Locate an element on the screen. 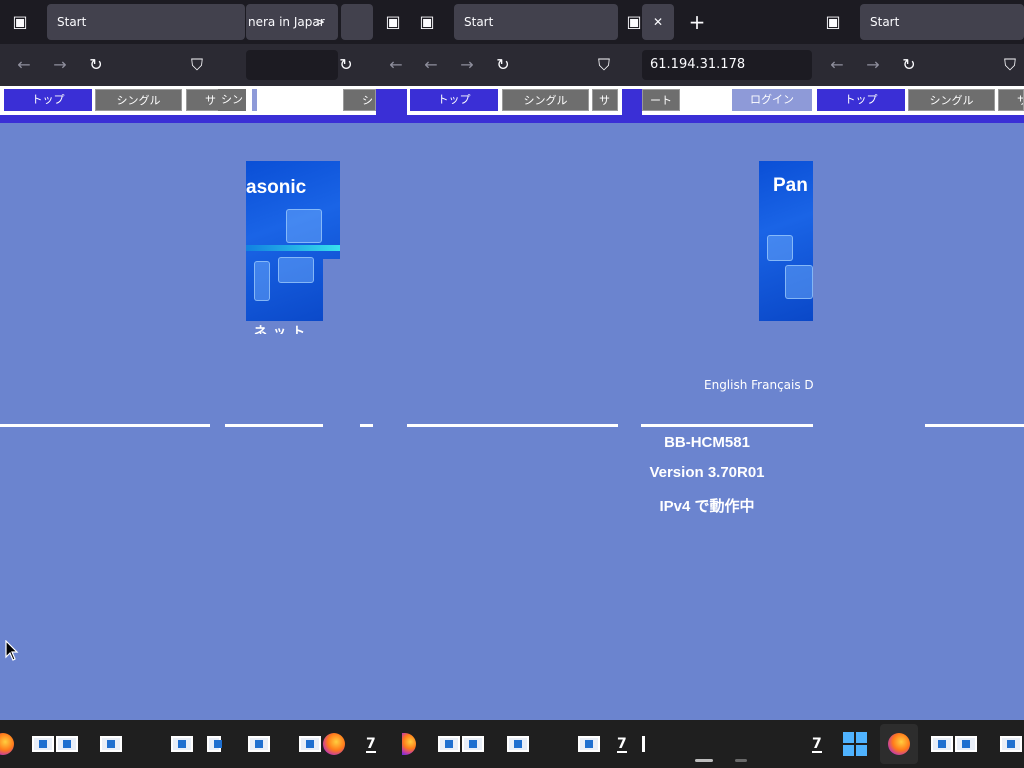  arrow-right-icon: ← is located at coordinates (431, 65).